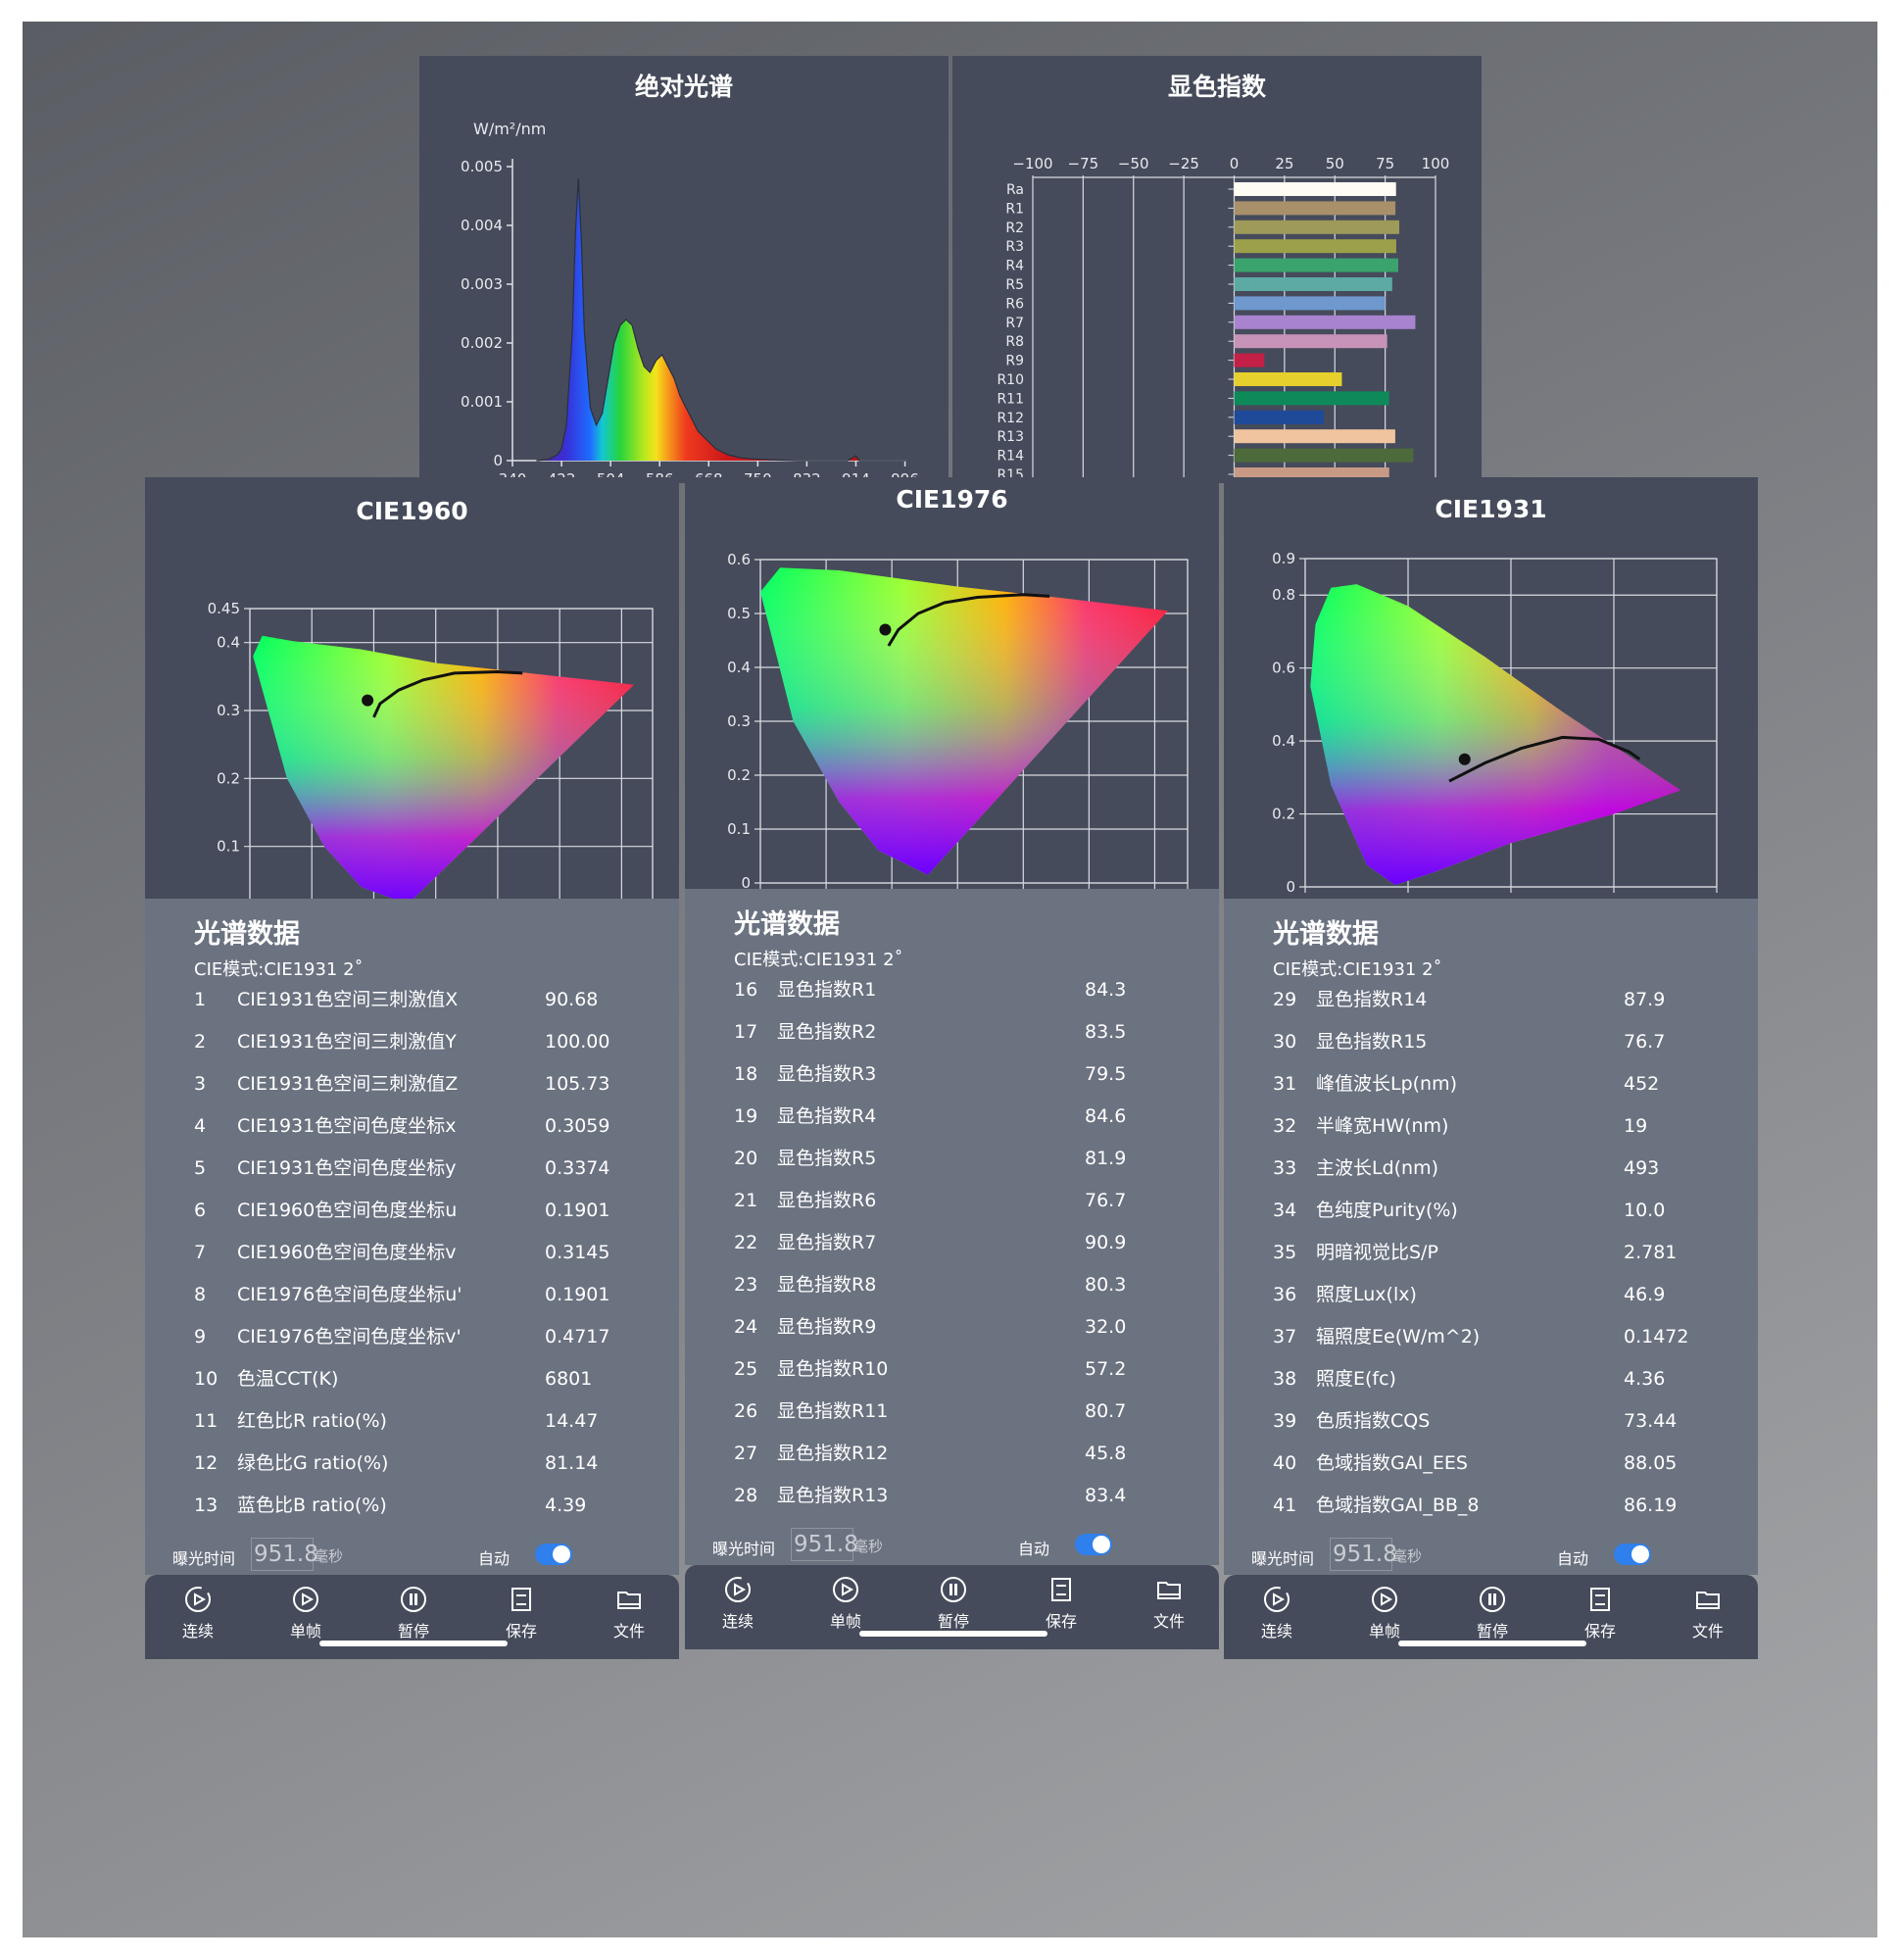 The image size is (1898, 1960). I want to click on data-row: 30 显色指数R15 76.7, so click(1491, 1042).